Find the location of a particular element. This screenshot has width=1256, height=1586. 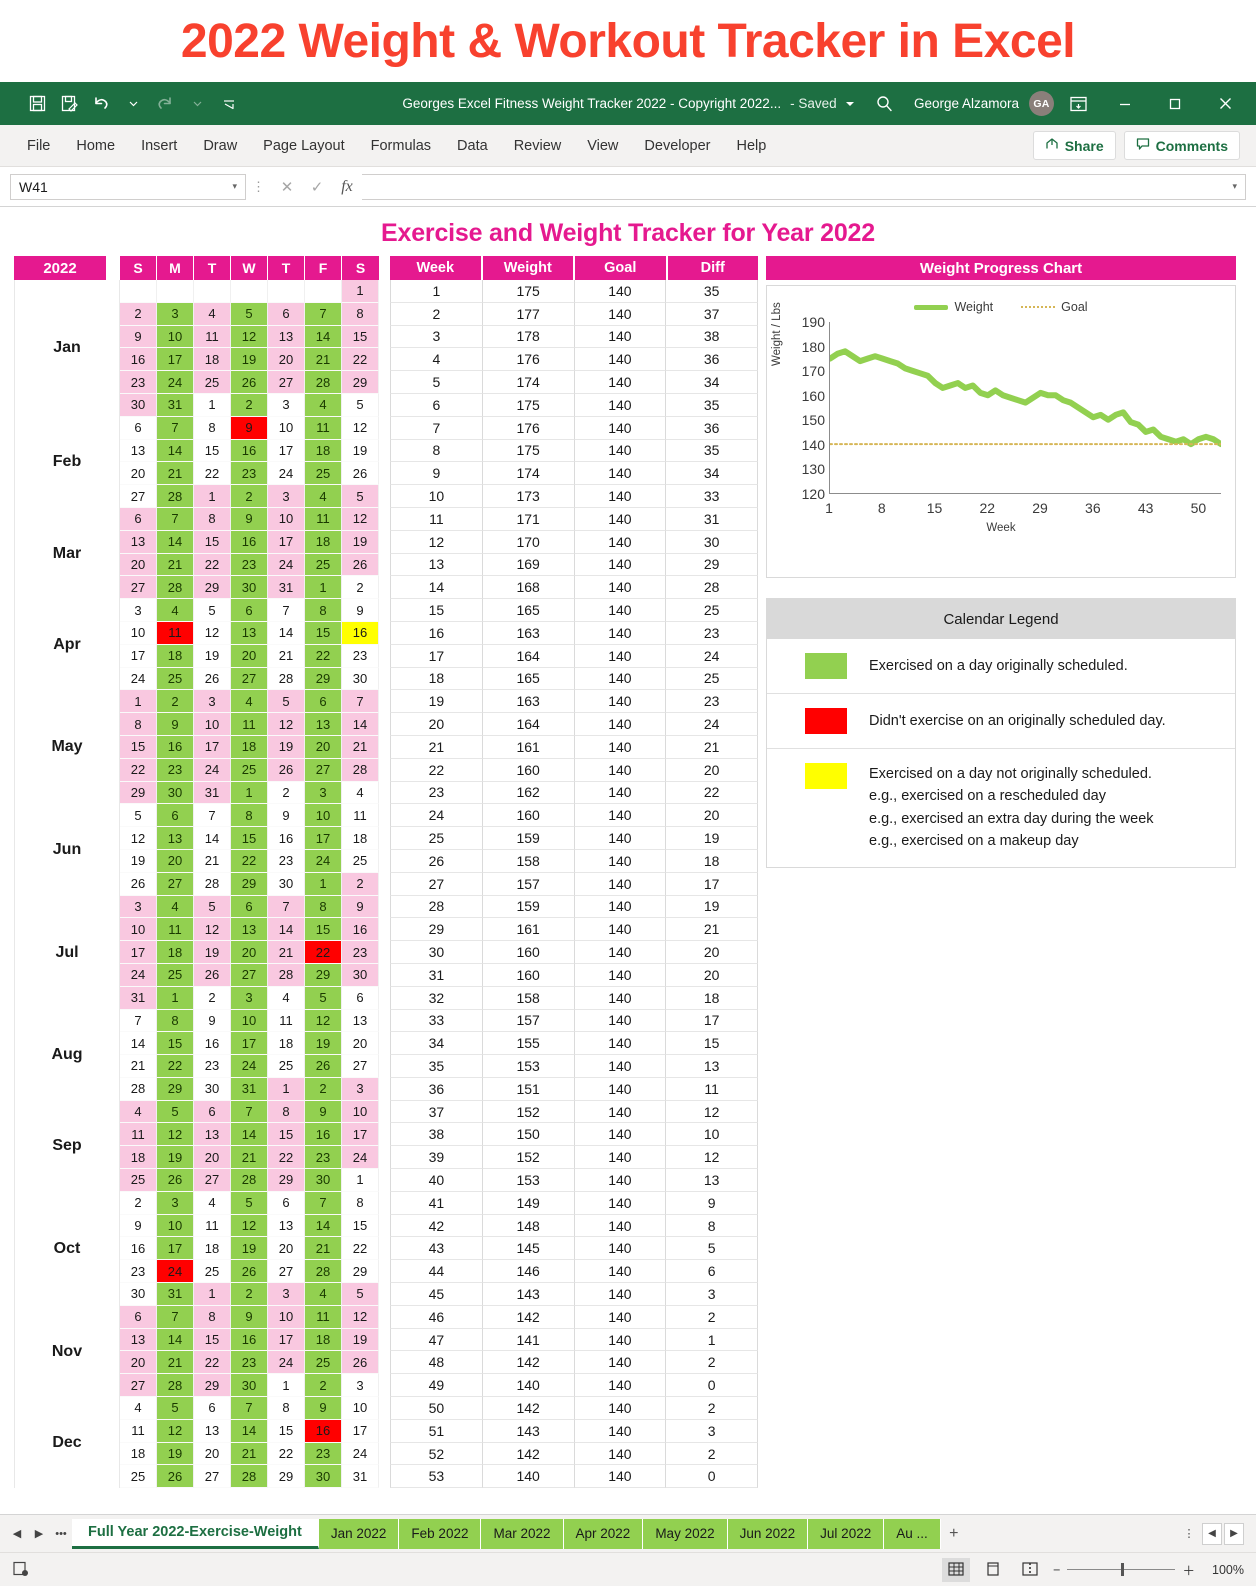

weight-table-cell: 30 is located at coordinates (712, 542).